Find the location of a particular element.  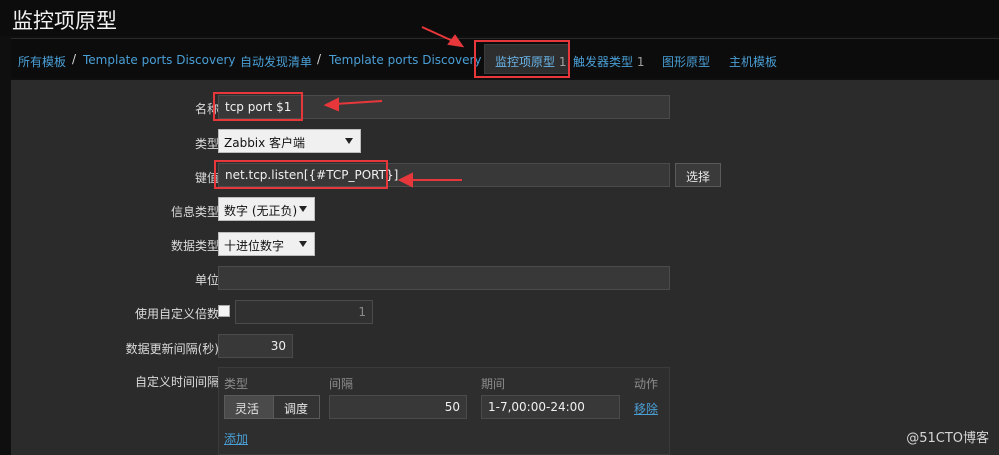

interval-delay-input: 50 is located at coordinates (398, 407).